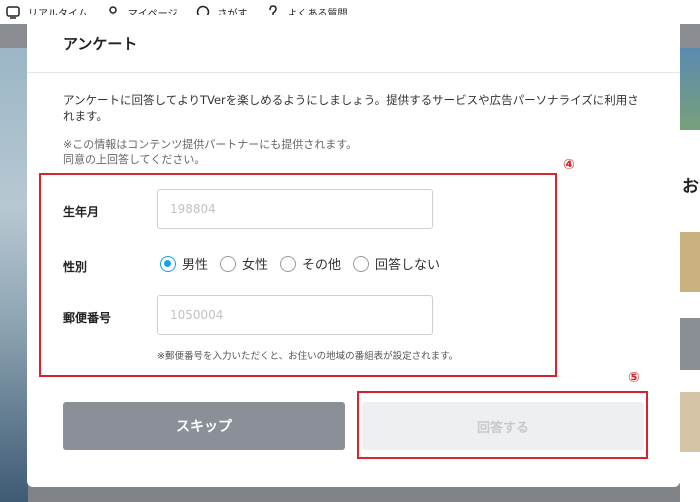 The height and width of the screenshot is (502, 700). Describe the element at coordinates (204, 426) in the screenshot. I see `skip-button: スキップ` at that location.